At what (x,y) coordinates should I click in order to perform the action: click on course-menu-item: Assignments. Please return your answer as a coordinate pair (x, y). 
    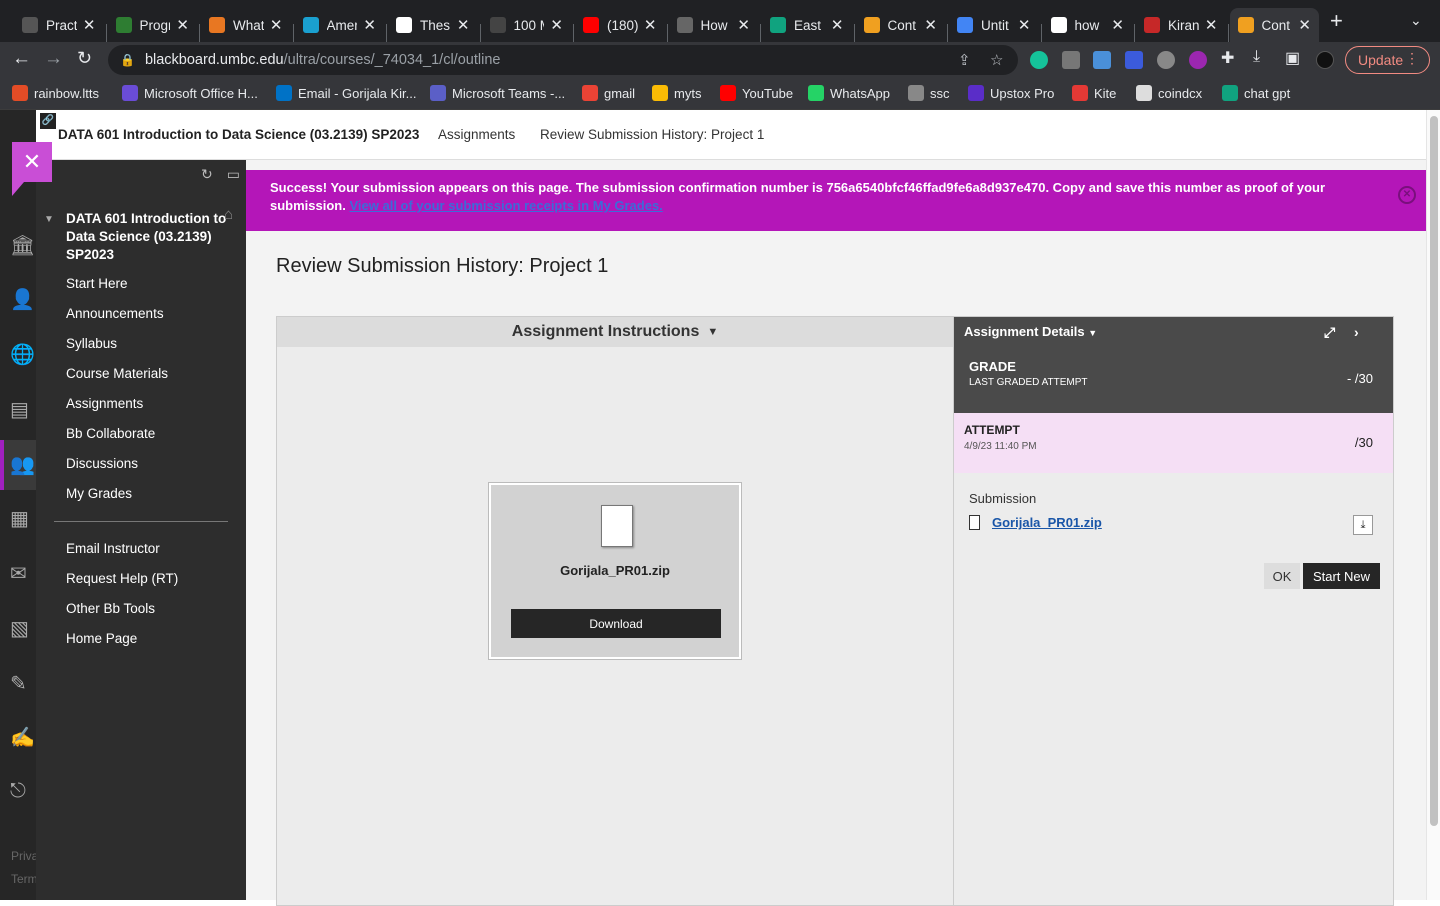
    Looking at the image, I should click on (104, 403).